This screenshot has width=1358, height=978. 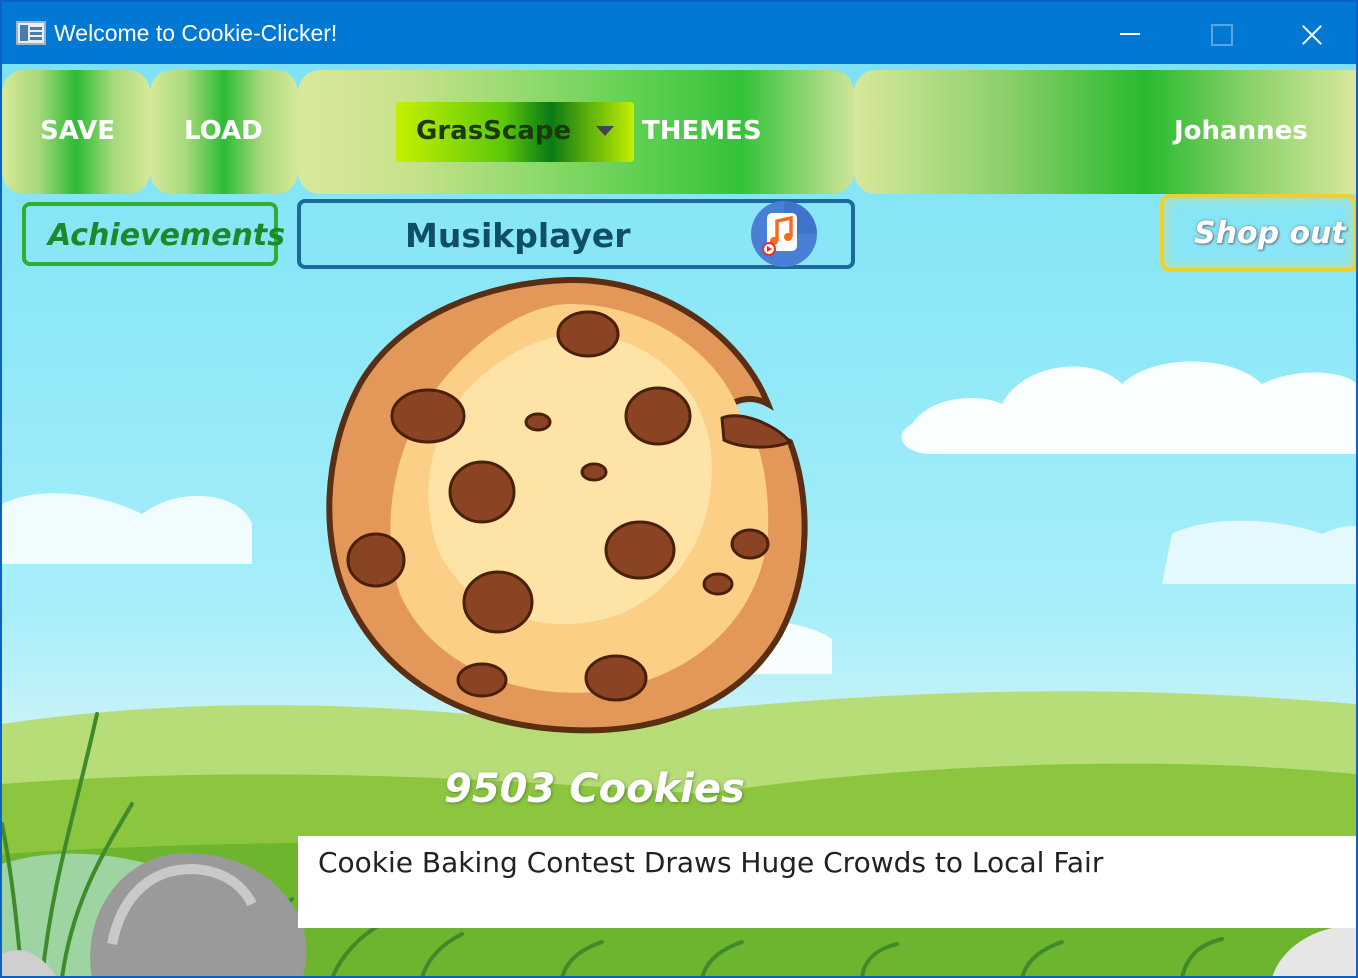 I want to click on theme-select-value: GrasScape, so click(x=494, y=131).